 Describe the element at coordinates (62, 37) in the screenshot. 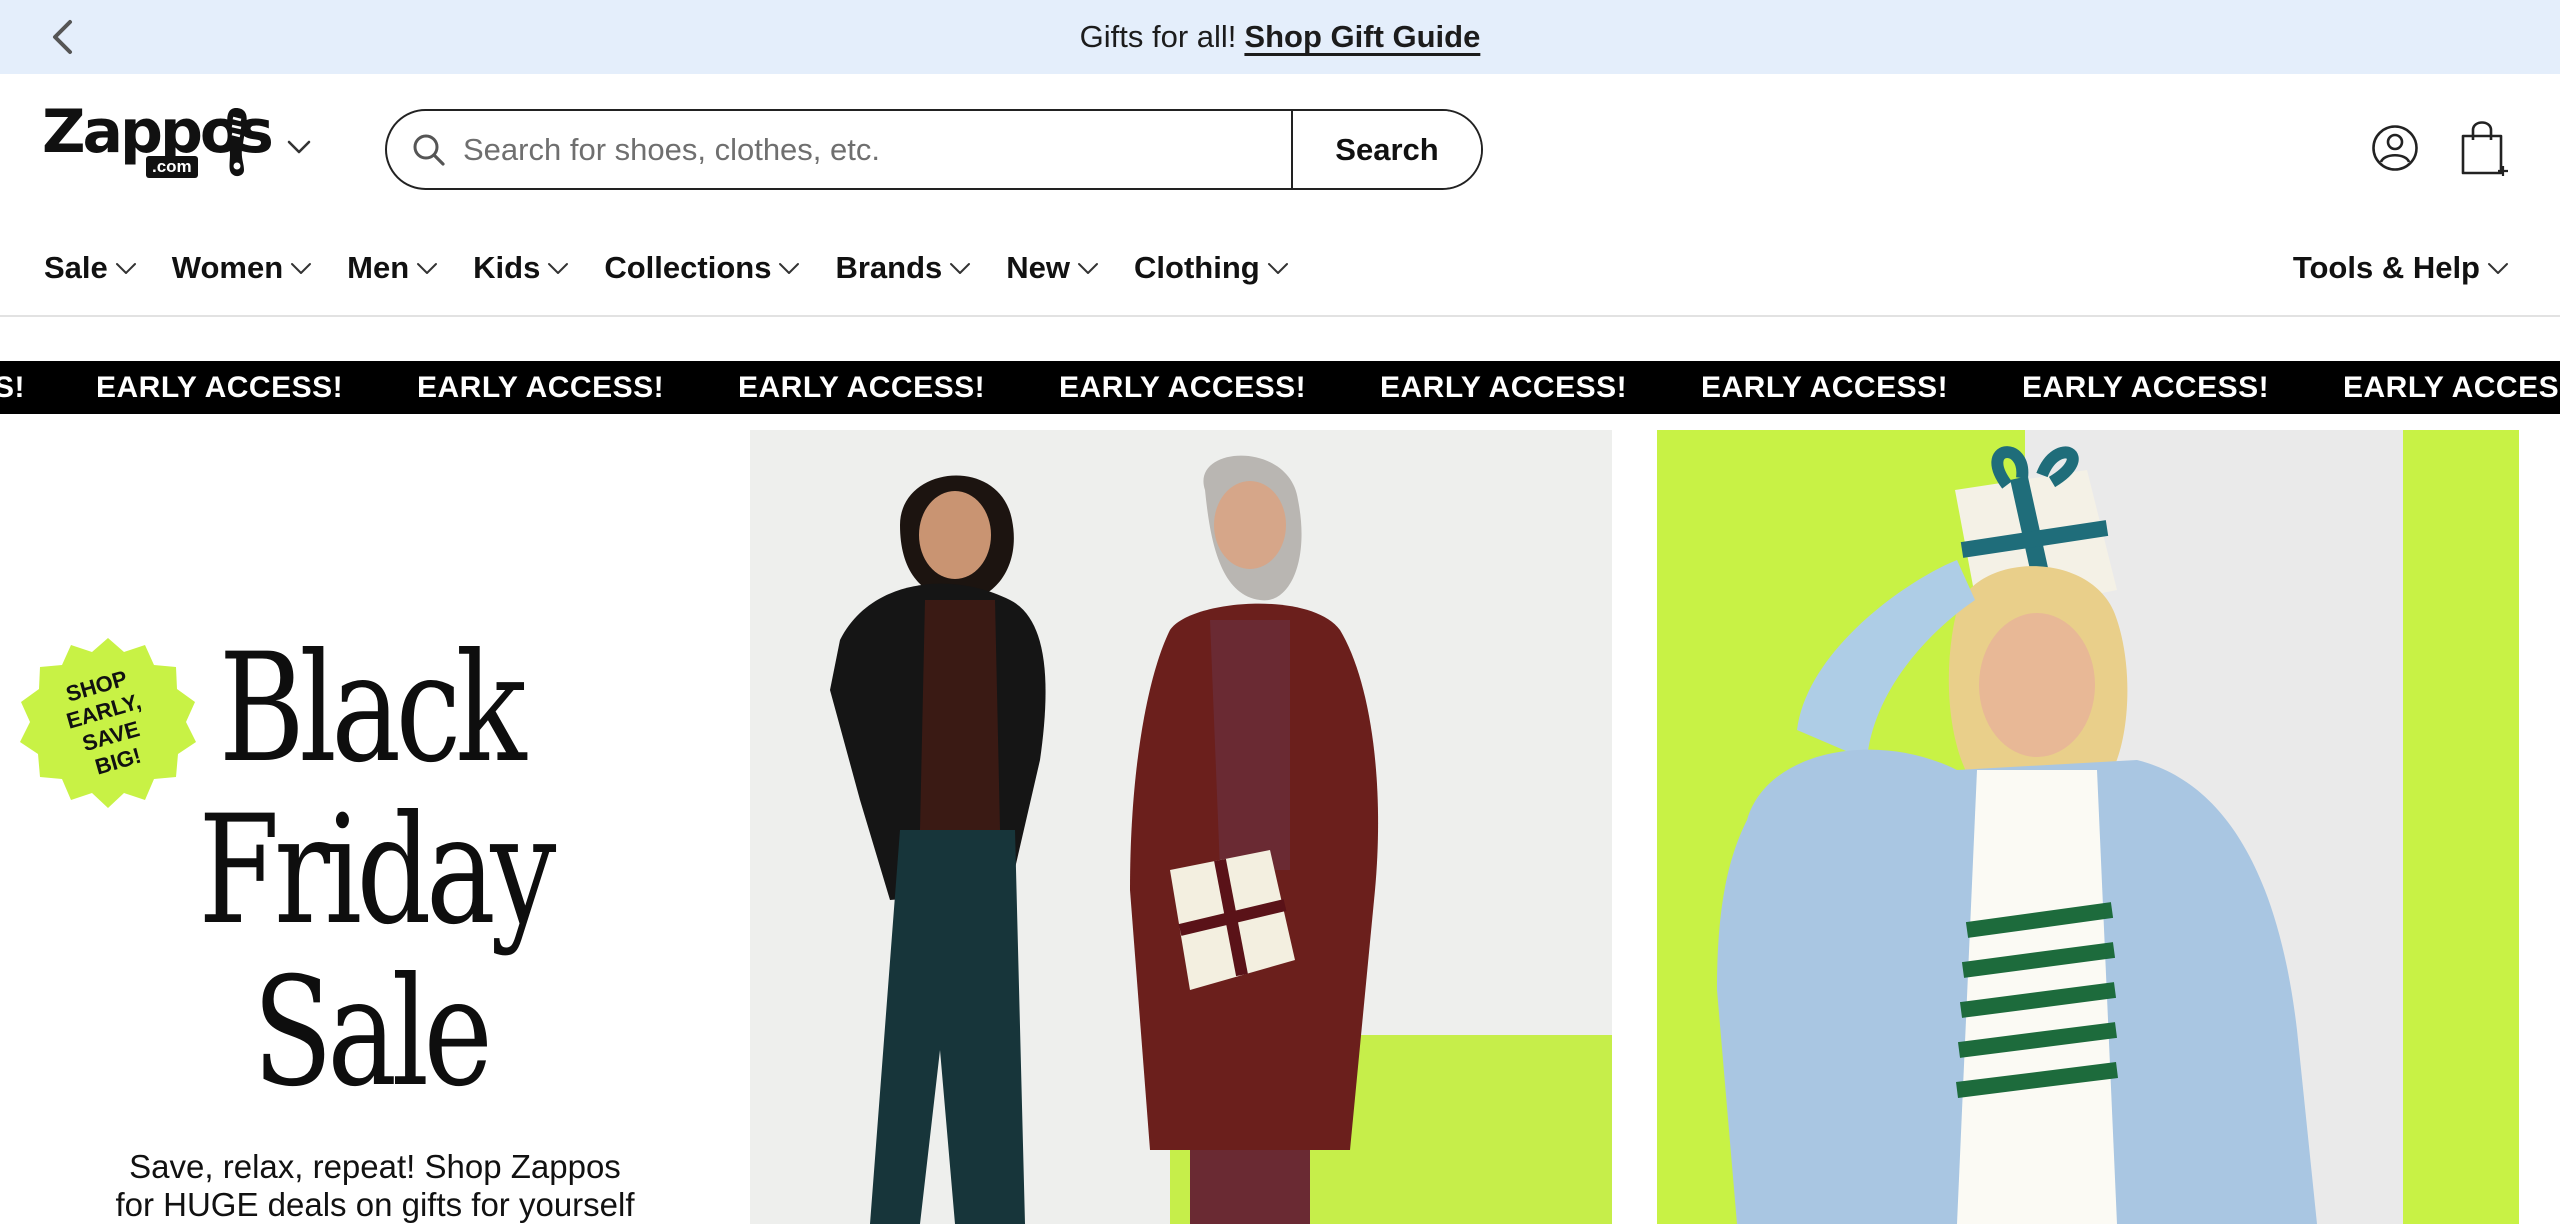

I see `back-arrow-icon` at that location.